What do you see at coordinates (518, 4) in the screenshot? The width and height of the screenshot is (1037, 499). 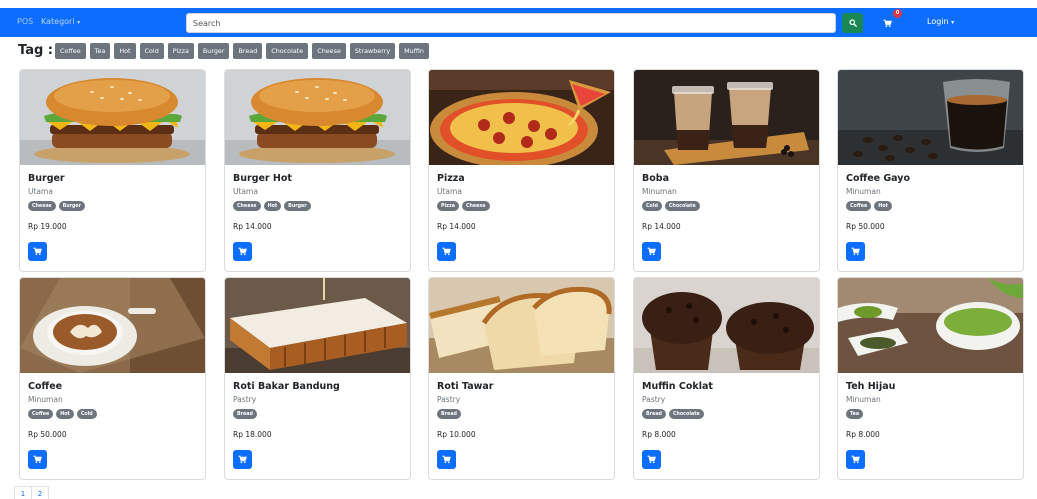 I see `top-strip` at bounding box center [518, 4].